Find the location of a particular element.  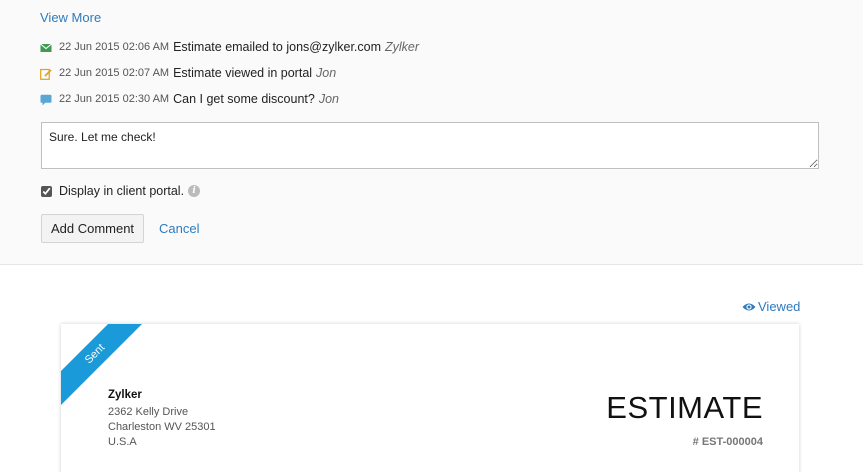

eye-icon is located at coordinates (749, 306).